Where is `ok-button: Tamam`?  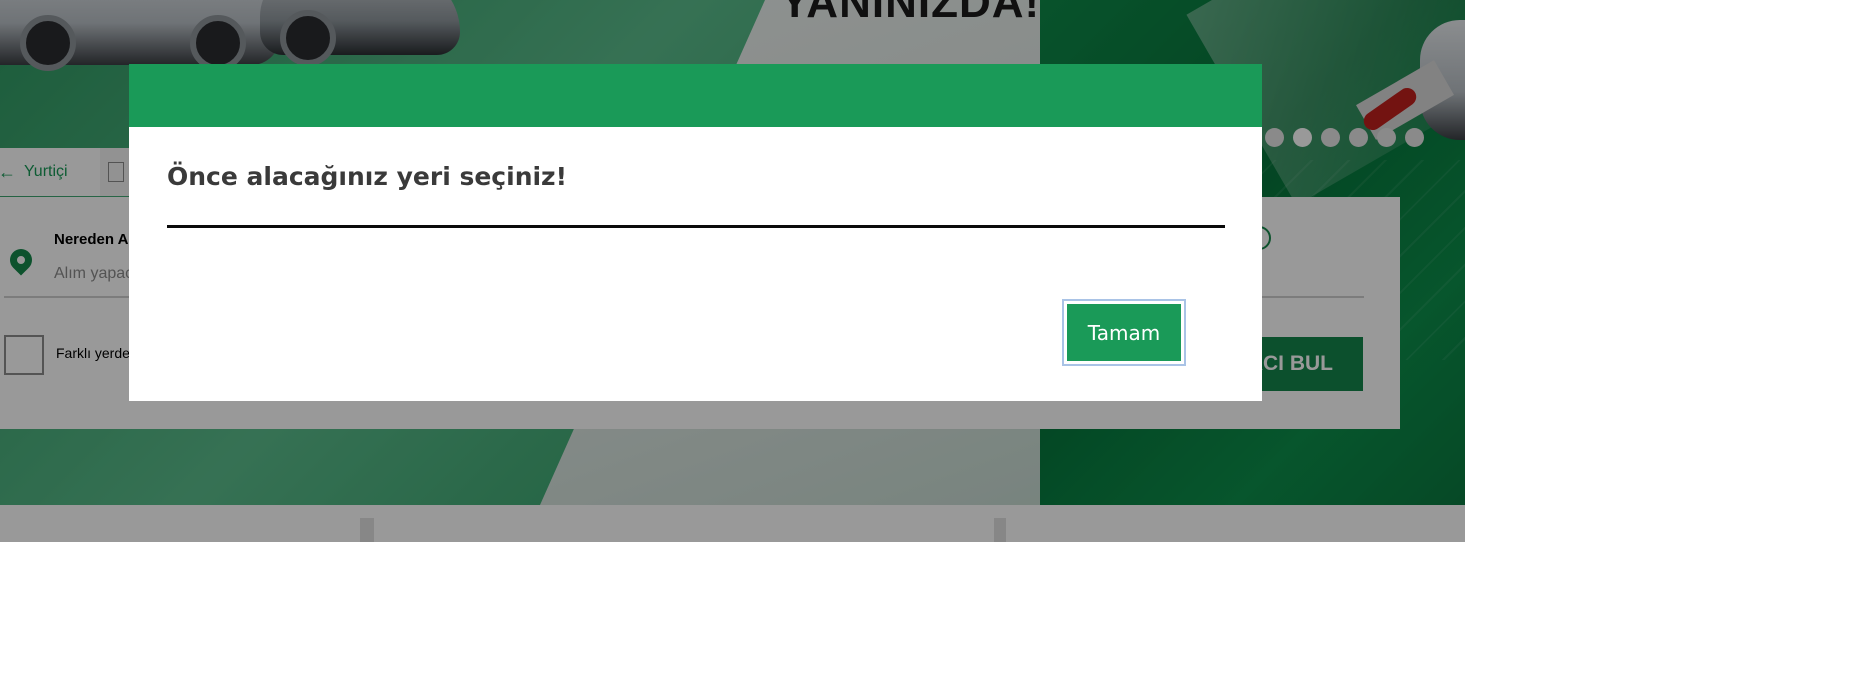 ok-button: Tamam is located at coordinates (1124, 332).